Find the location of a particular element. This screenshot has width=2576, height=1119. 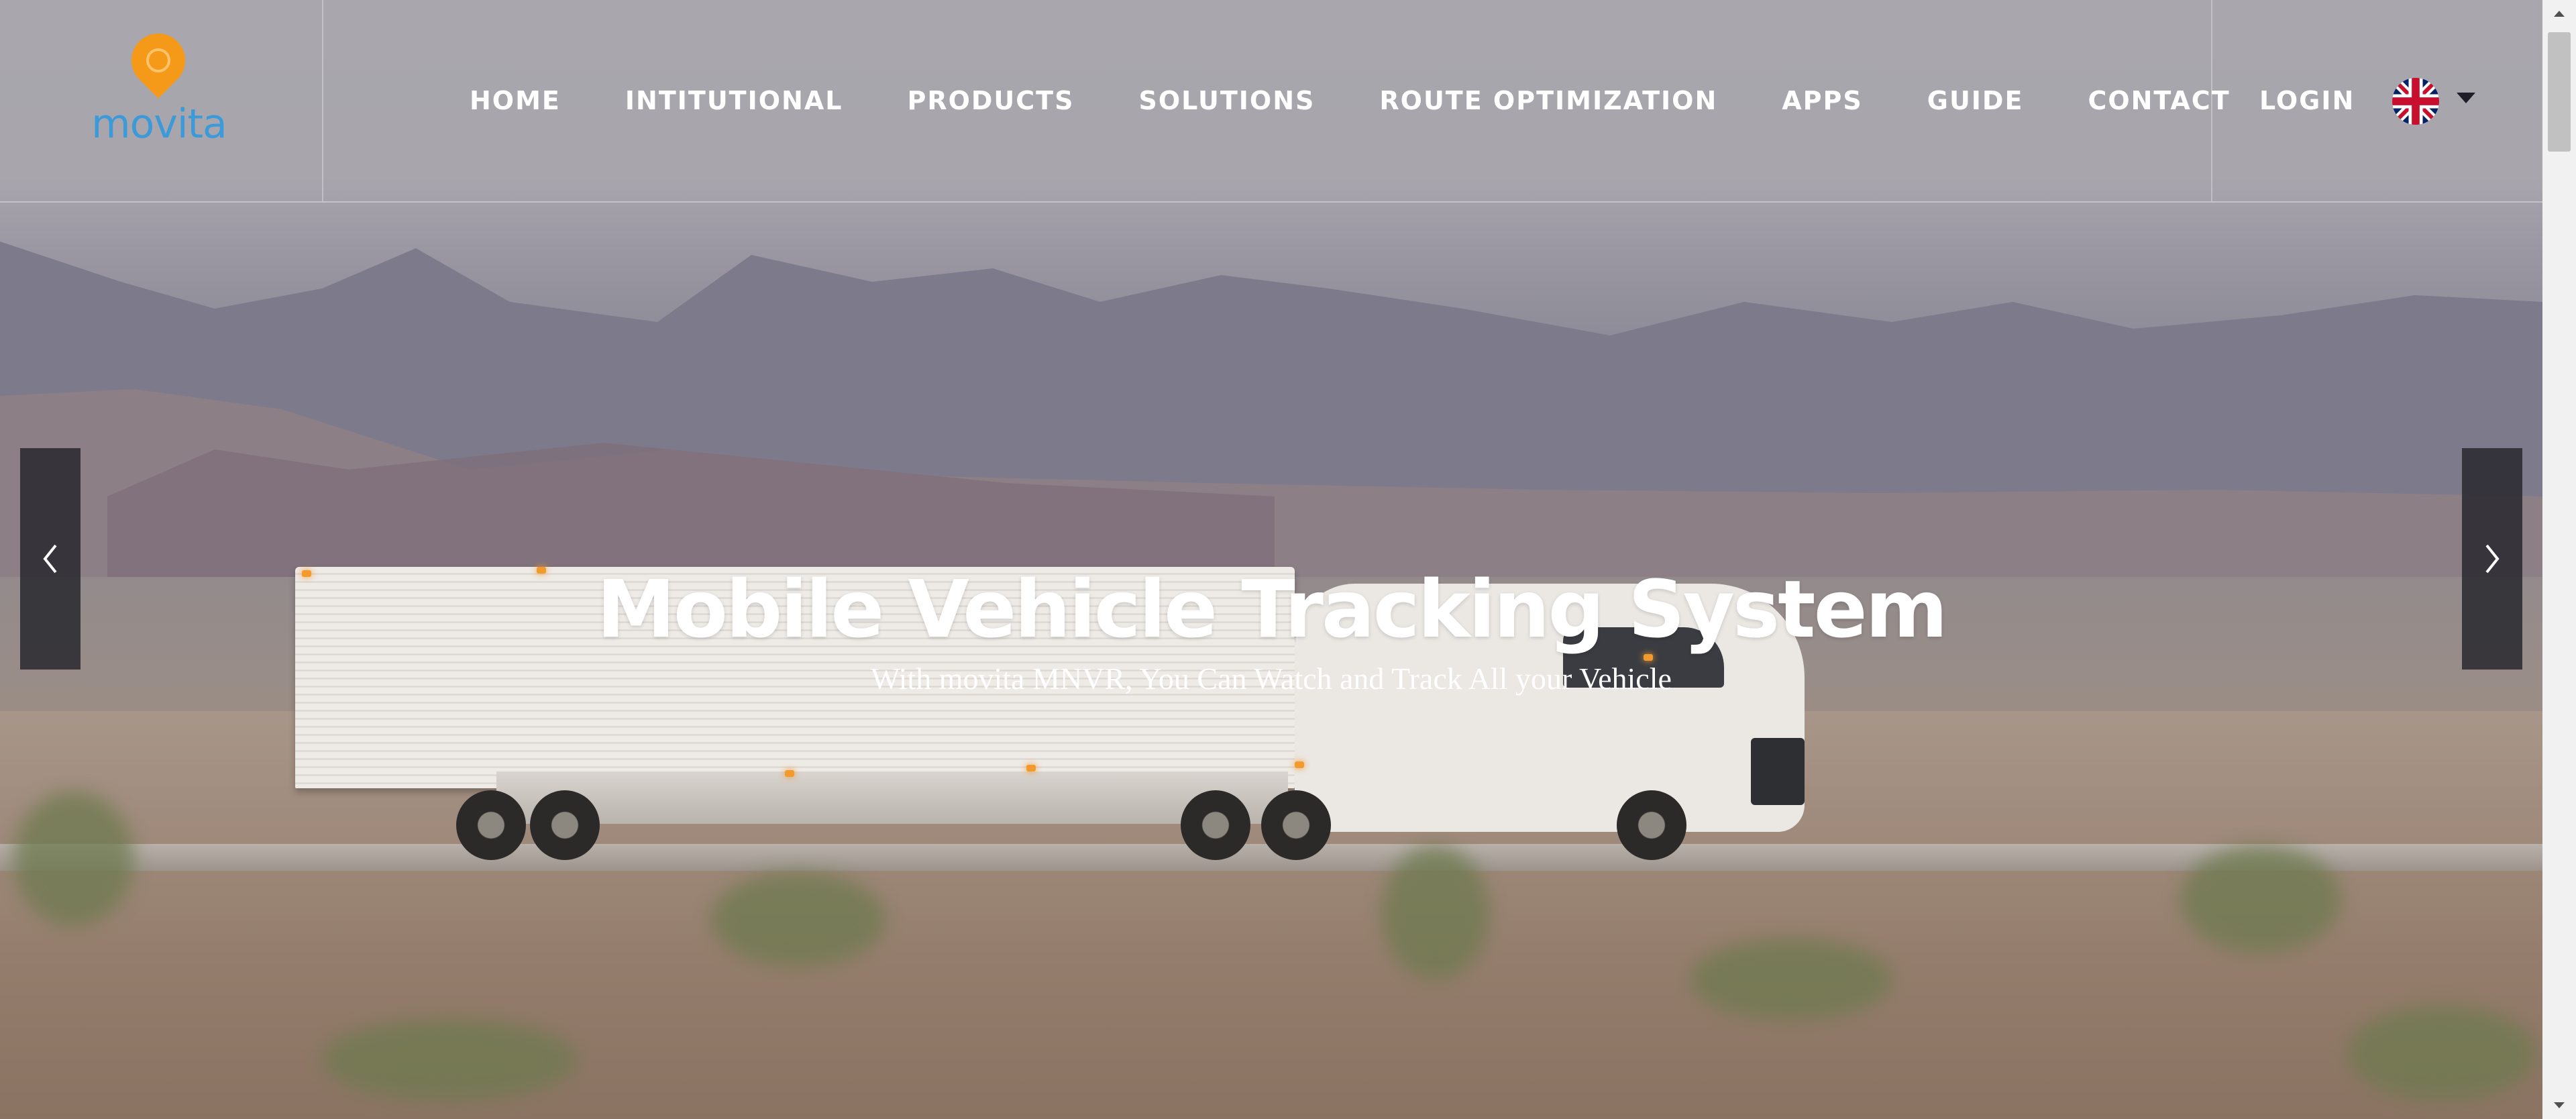

nav-item-institutional: INTITUTIONAL is located at coordinates (734, 101).